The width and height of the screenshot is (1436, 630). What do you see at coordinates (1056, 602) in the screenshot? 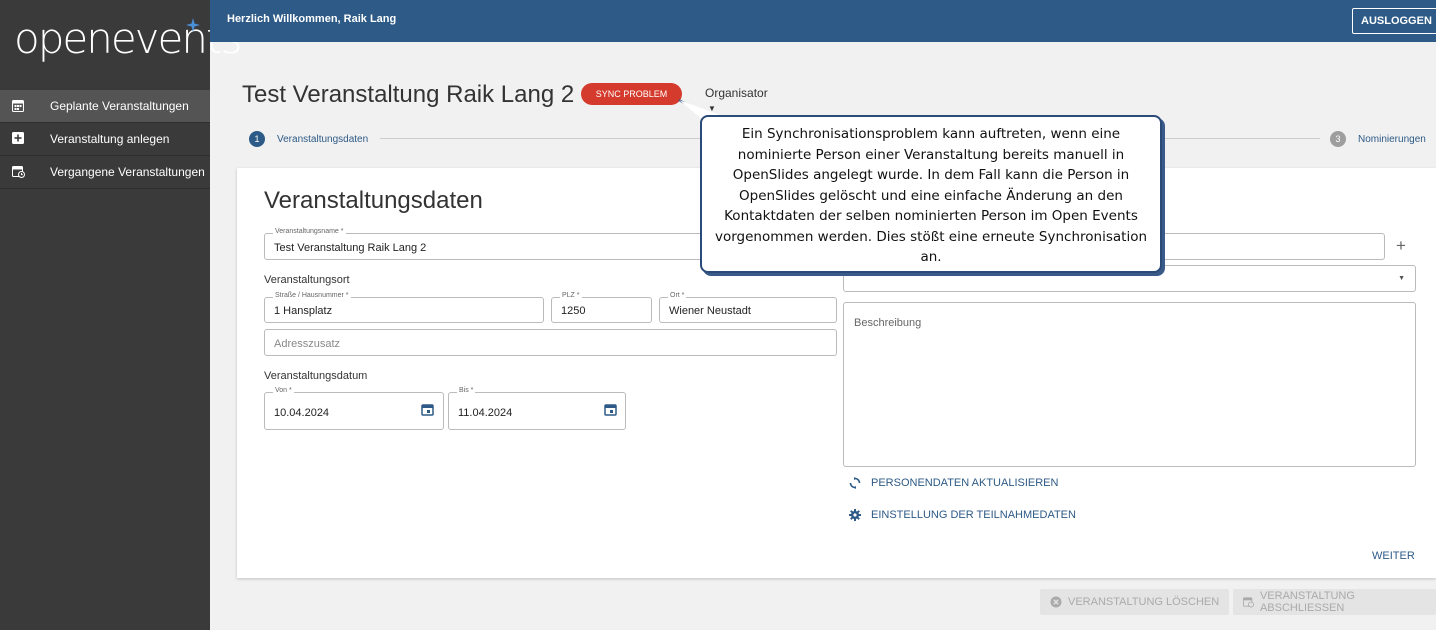
I see `cancel-circle-icon` at bounding box center [1056, 602].